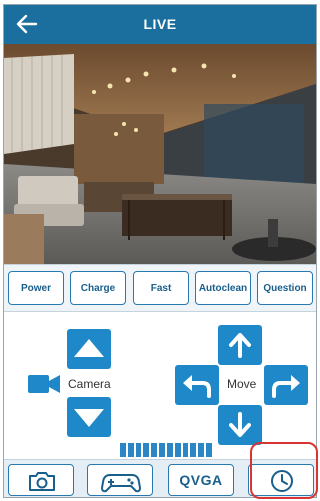 The width and height of the screenshot is (320, 501). Describe the element at coordinates (36, 288) in the screenshot. I see `power-button: Power` at that location.